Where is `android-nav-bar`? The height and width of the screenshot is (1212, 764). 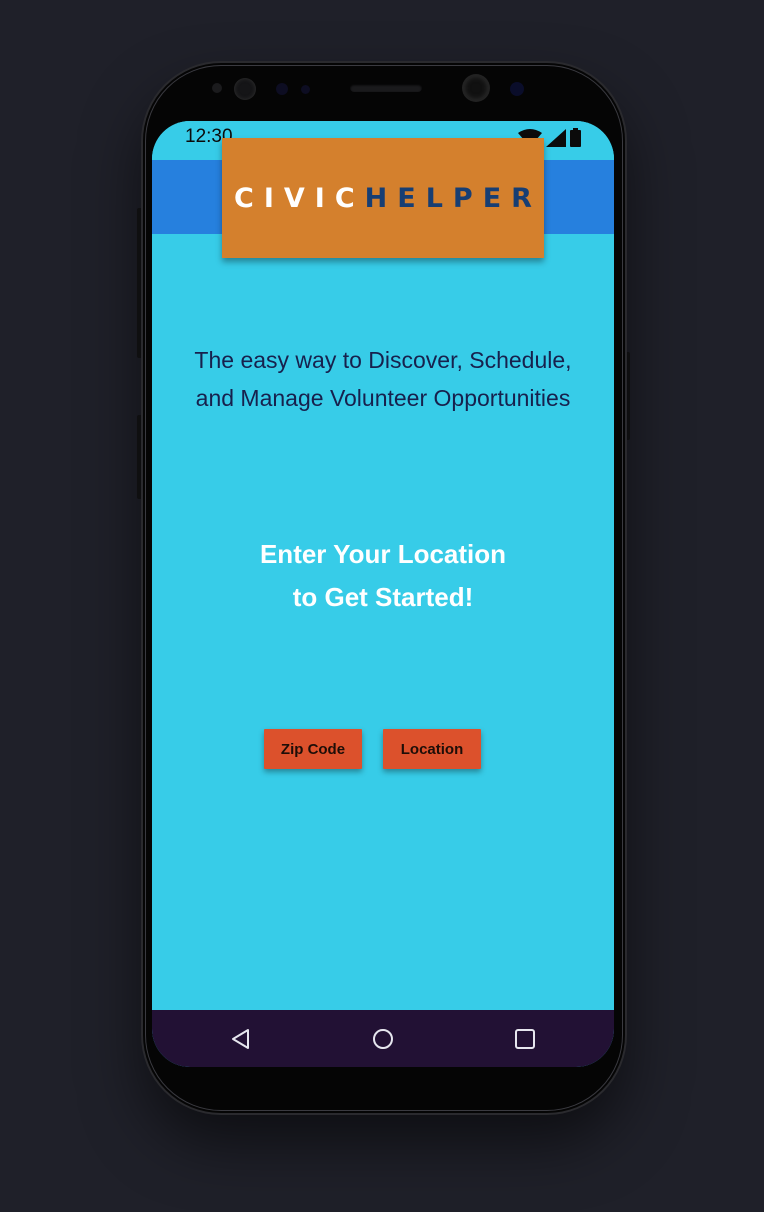
android-nav-bar is located at coordinates (383, 1038).